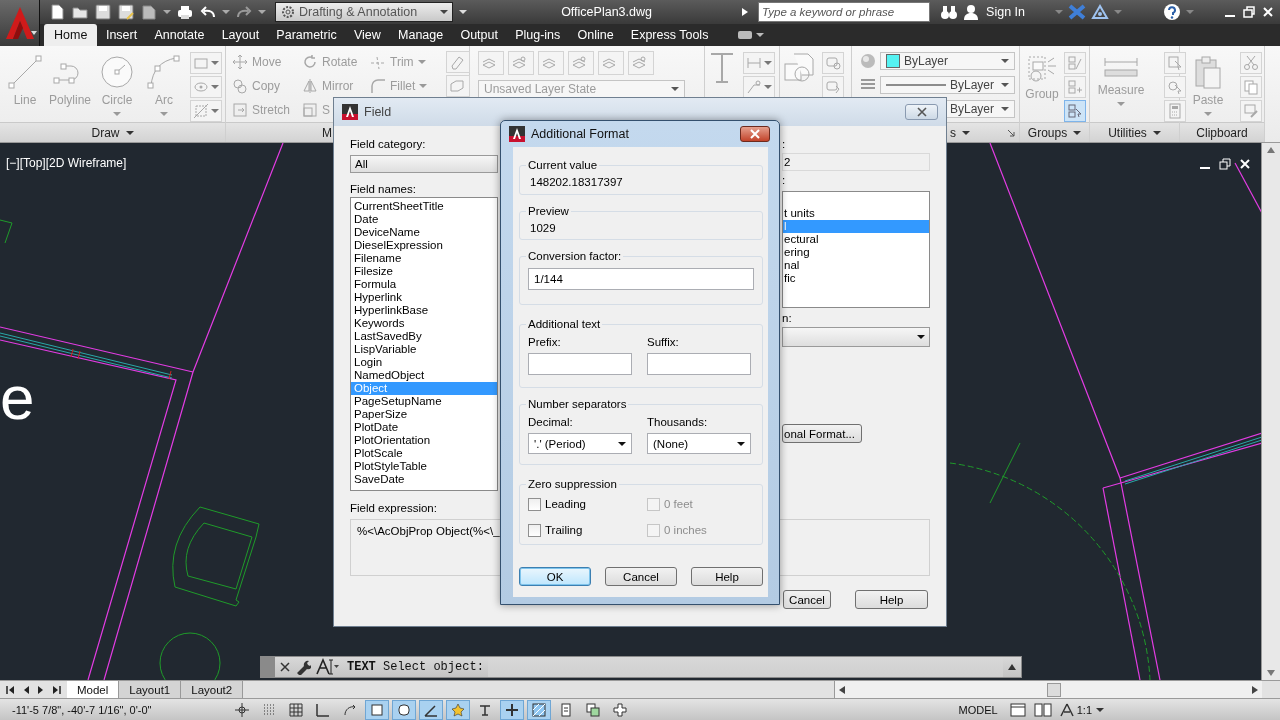 The image size is (1280, 720). I want to click on checkbox-label: 0 inches, so click(685, 530).